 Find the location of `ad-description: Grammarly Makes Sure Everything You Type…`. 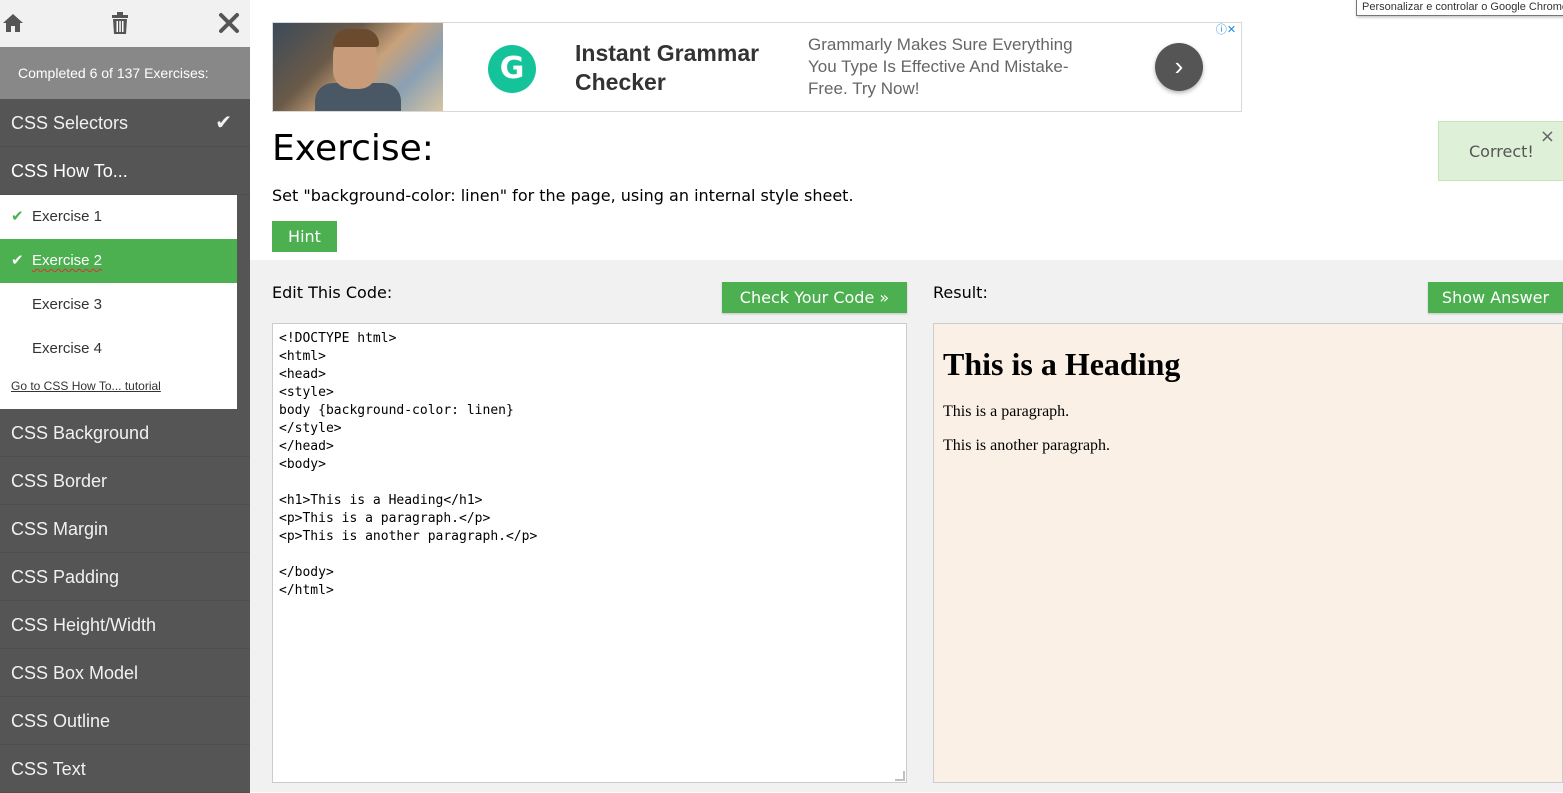

ad-description: Grammarly Makes Sure Everything You Type… is located at coordinates (940, 66).